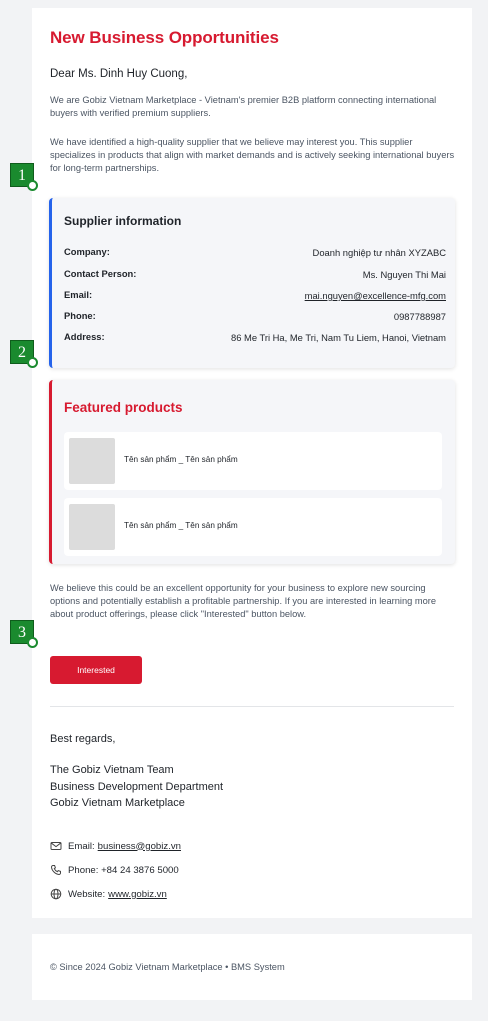 This screenshot has height=1021, width=488. Describe the element at coordinates (100, 273) in the screenshot. I see `contact-person-label: Contact Person:` at that location.